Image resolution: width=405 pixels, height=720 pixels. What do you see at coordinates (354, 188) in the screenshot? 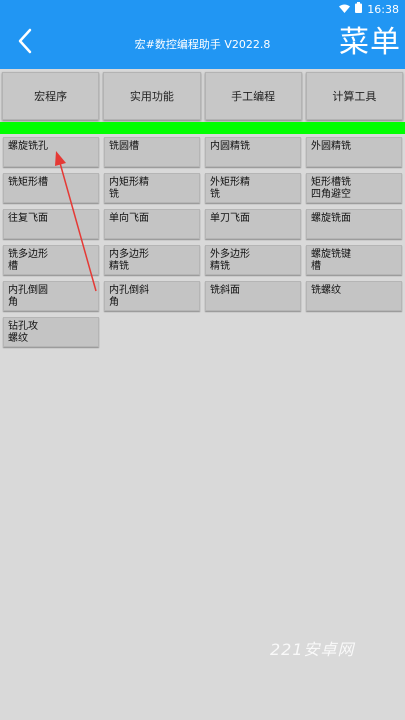
I see `function-button: 矩形槽铣 四角避空` at bounding box center [354, 188].